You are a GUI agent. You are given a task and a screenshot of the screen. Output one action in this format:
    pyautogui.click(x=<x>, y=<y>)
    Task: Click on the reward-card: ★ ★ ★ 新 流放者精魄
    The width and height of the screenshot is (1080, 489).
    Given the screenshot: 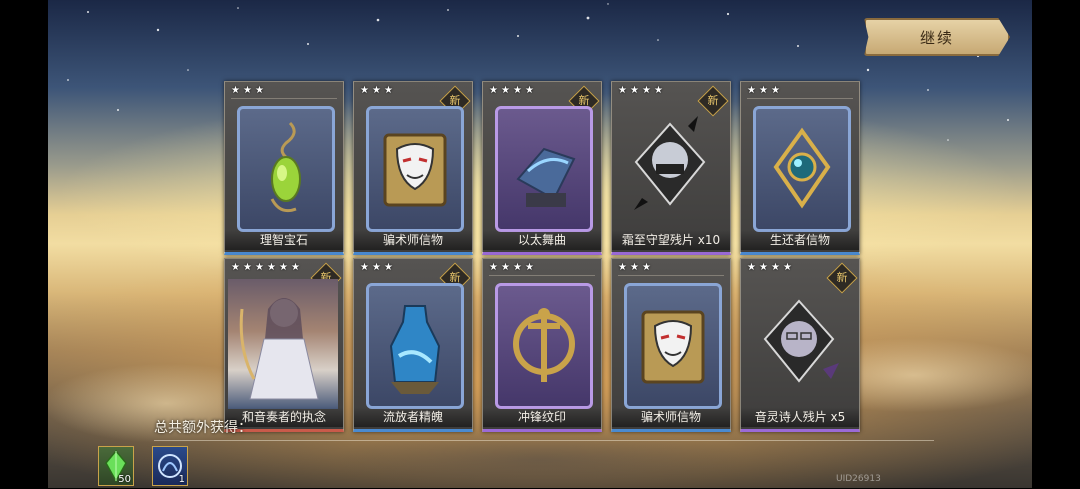 What is the action you would take?
    pyautogui.click(x=413, y=345)
    